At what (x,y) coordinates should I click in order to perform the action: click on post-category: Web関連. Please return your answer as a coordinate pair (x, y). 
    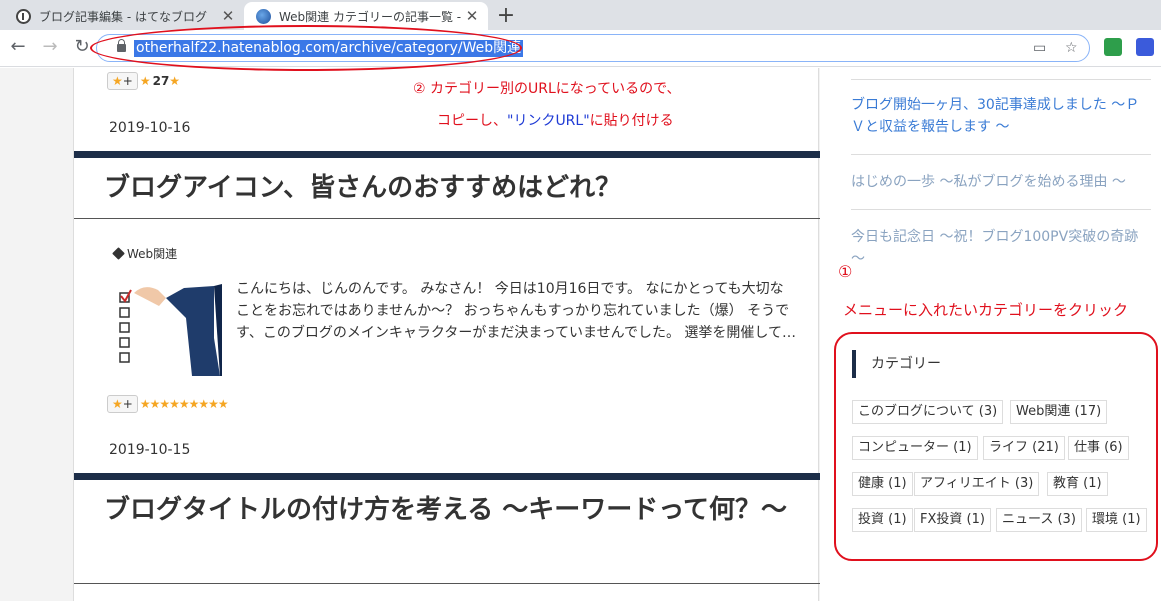
    Looking at the image, I should click on (145, 253).